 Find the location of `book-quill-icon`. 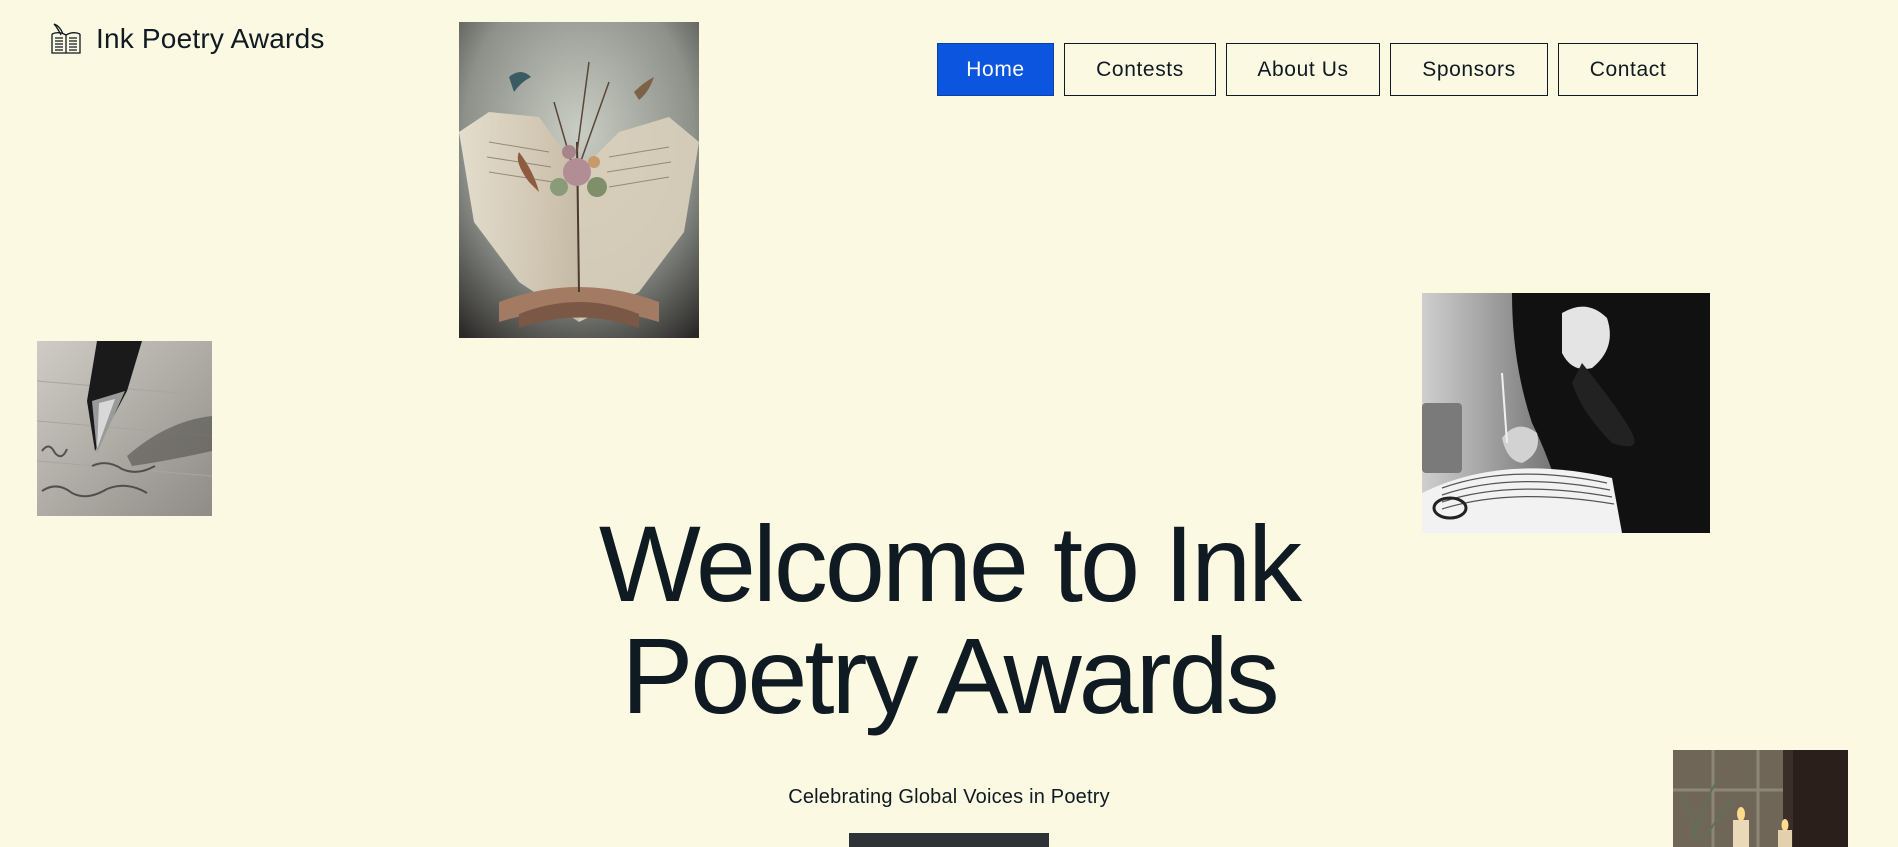

book-quill-icon is located at coordinates (66, 38).